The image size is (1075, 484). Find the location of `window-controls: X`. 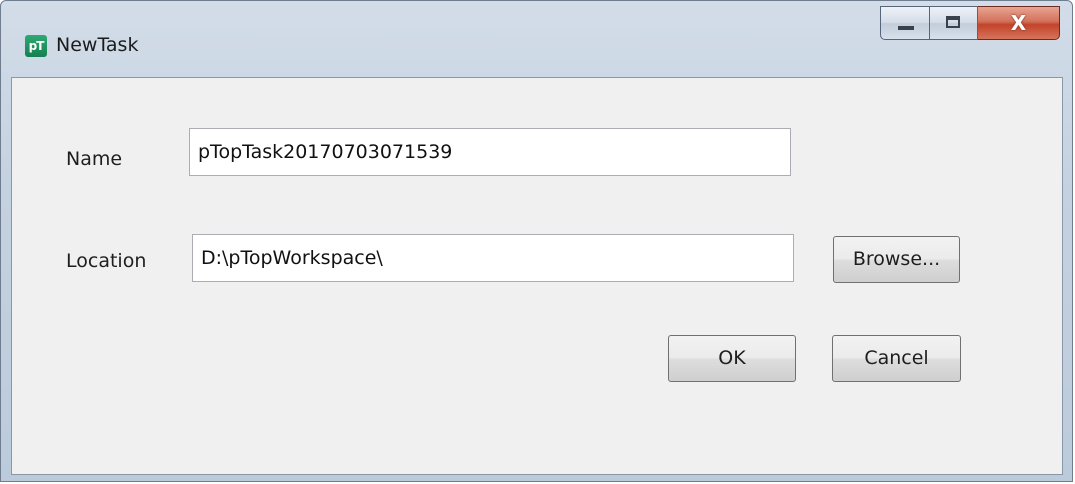

window-controls: X is located at coordinates (970, 23).